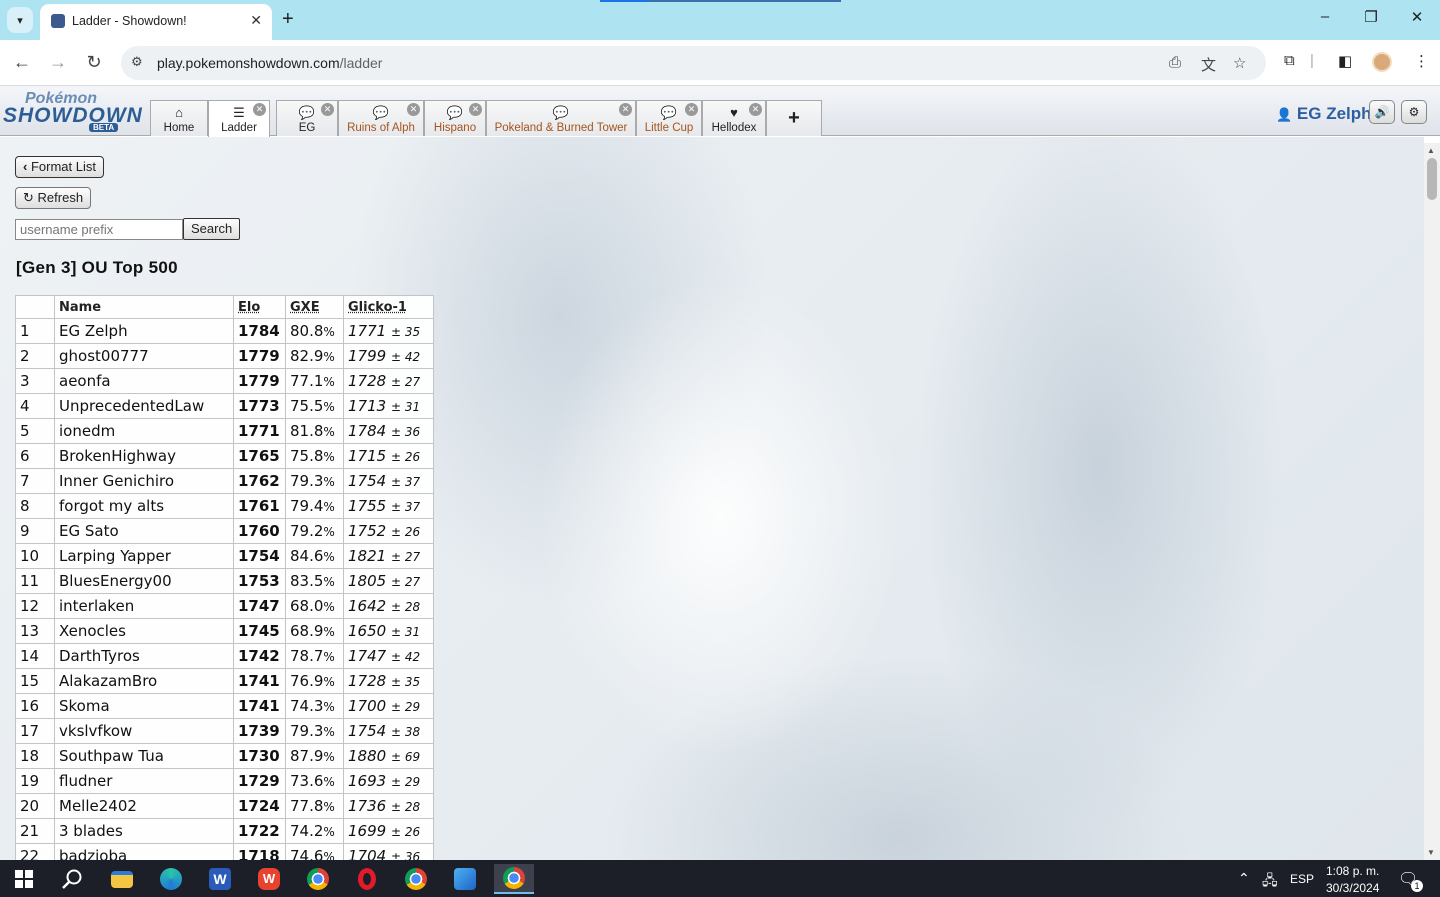  Describe the element at coordinates (144, 781) in the screenshot. I see `player-name-link: fludner` at that location.